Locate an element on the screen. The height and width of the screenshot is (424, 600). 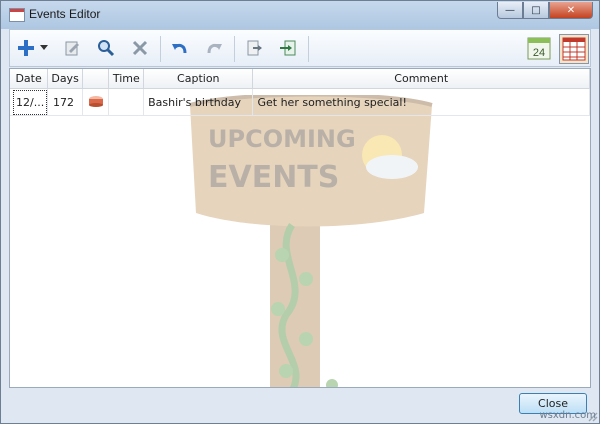
cake-icon is located at coordinates (95, 101).